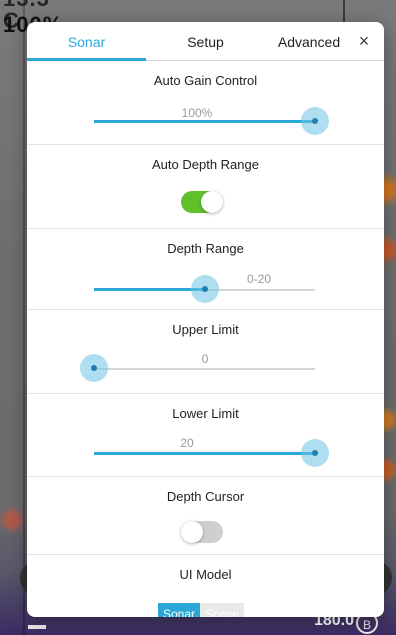 This screenshot has width=396, height=635. I want to click on upper-limit-section: Upper Limit 0, so click(205, 352).